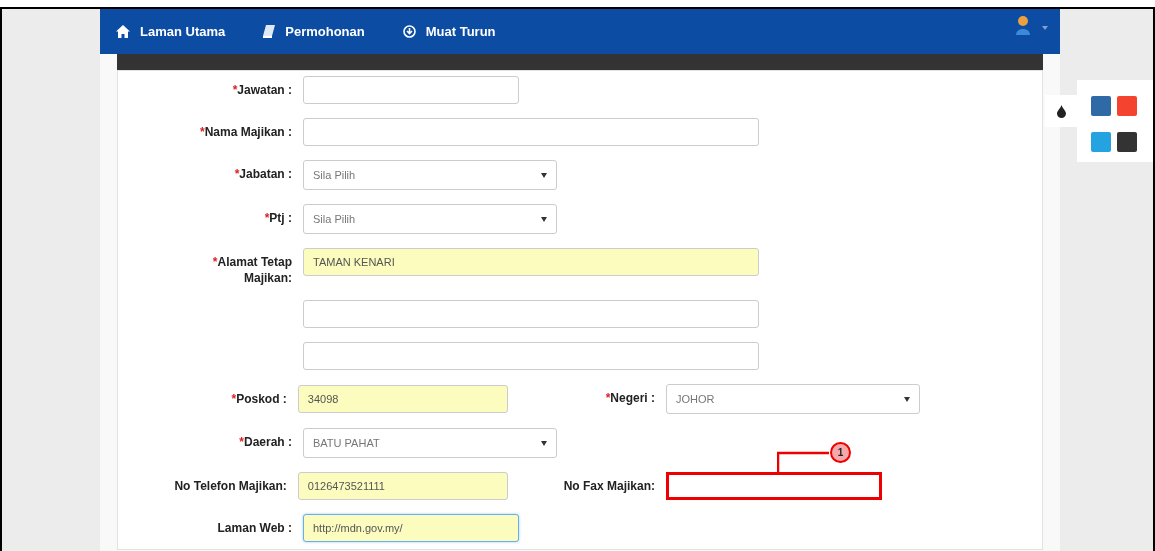  Describe the element at coordinates (123, 31) in the screenshot. I see `home-icon` at that location.